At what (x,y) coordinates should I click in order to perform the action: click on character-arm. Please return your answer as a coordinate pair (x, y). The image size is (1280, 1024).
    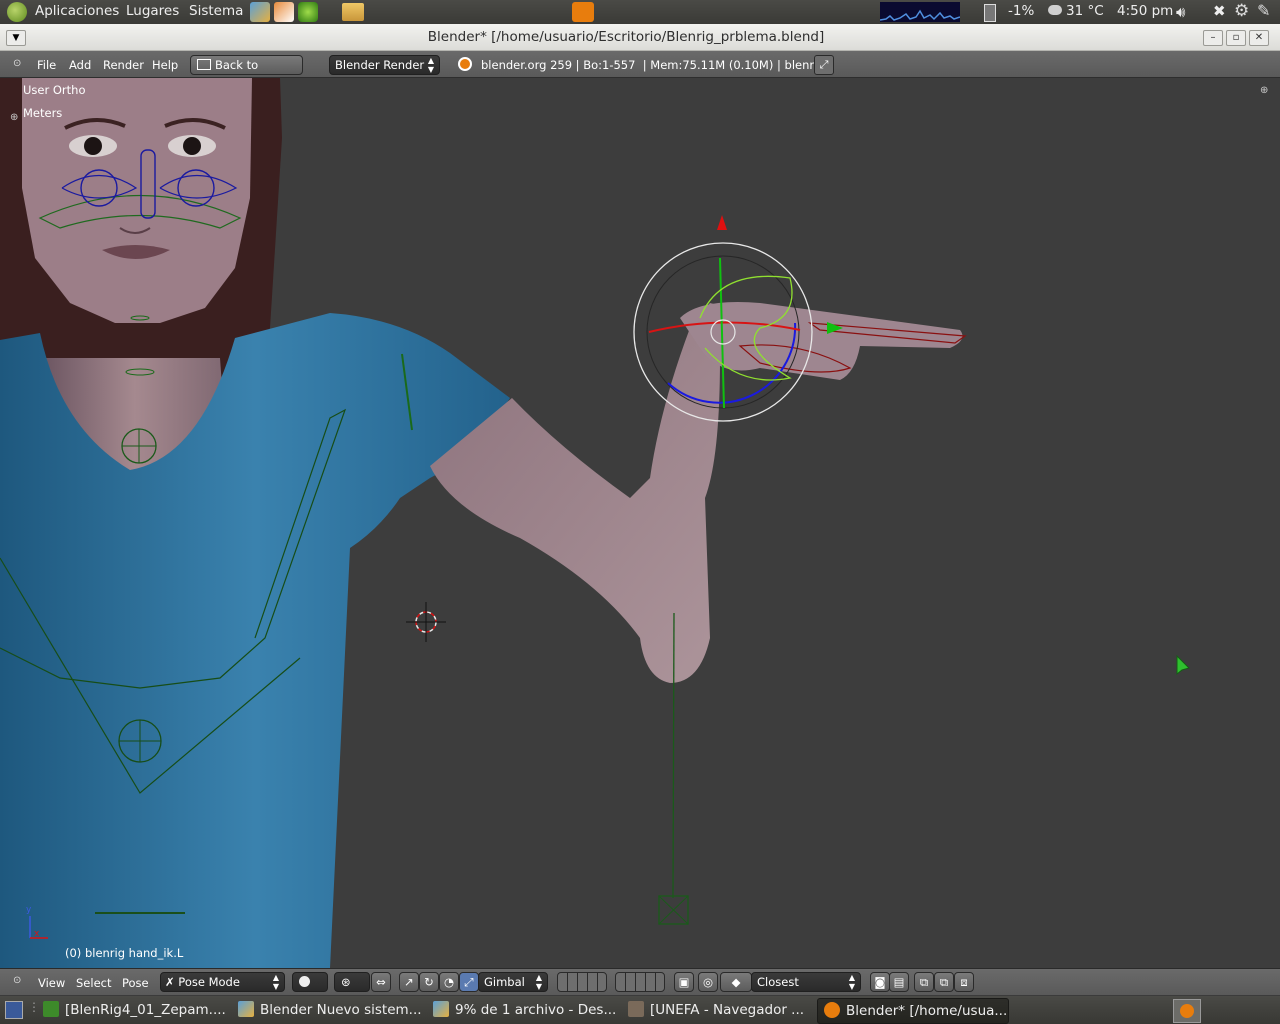
    Looking at the image, I should click on (580, 493).